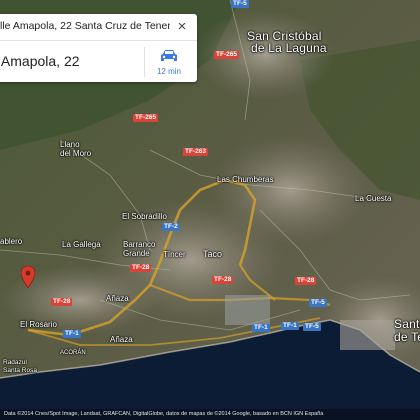 This screenshot has width=420, height=420. What do you see at coordinates (169, 62) in the screenshot?
I see `directions-drive-button: 12 min` at bounding box center [169, 62].